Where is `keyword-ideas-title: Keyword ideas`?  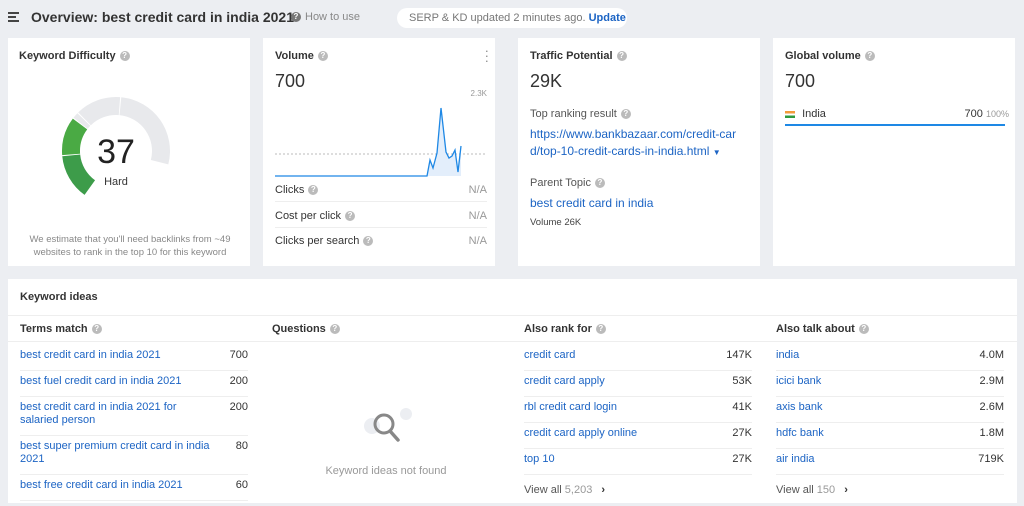
keyword-ideas-title: Keyword ideas is located at coordinates (59, 297).